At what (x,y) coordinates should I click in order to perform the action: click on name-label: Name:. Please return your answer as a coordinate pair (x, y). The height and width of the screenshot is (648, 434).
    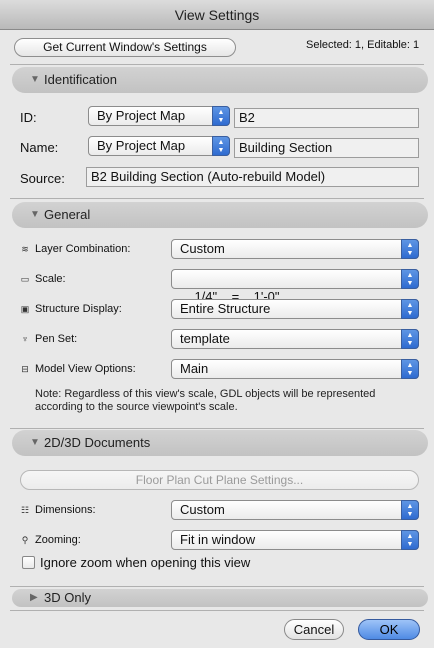
    Looking at the image, I should click on (39, 147).